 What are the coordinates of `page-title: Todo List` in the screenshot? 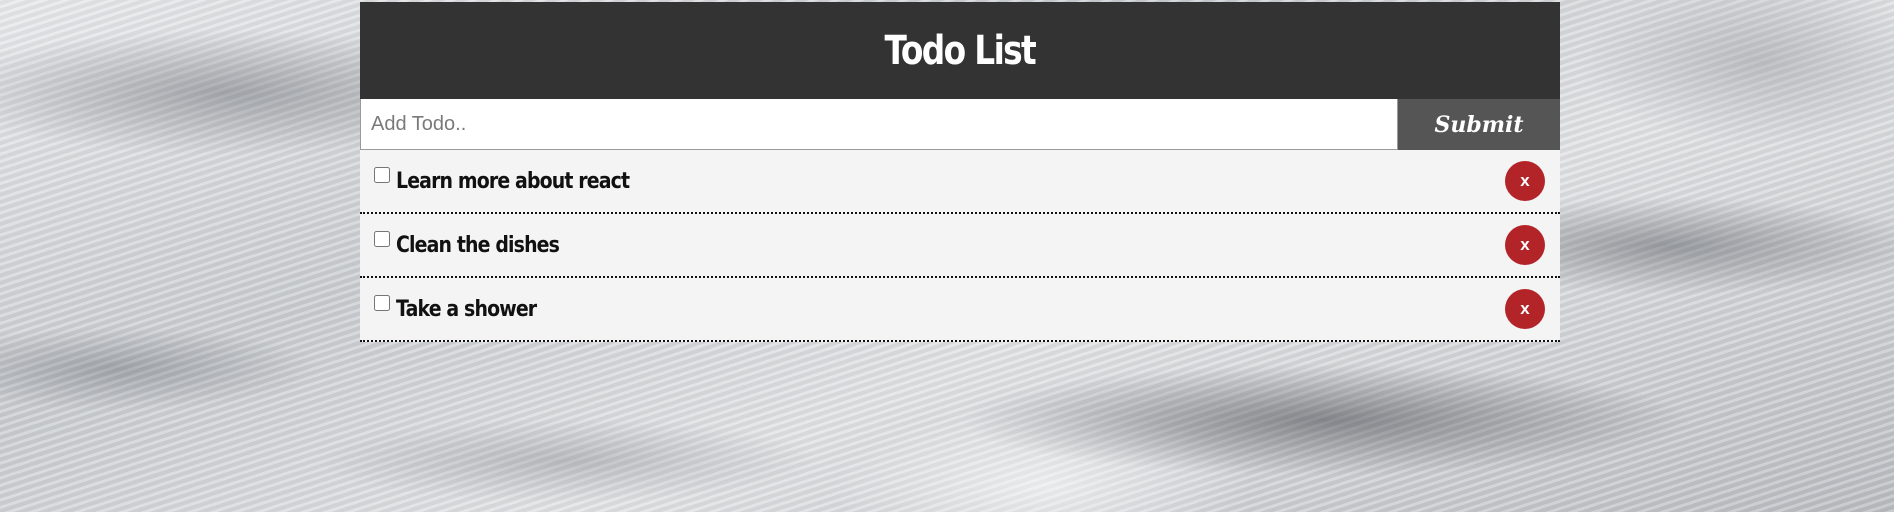 It's located at (960, 50).